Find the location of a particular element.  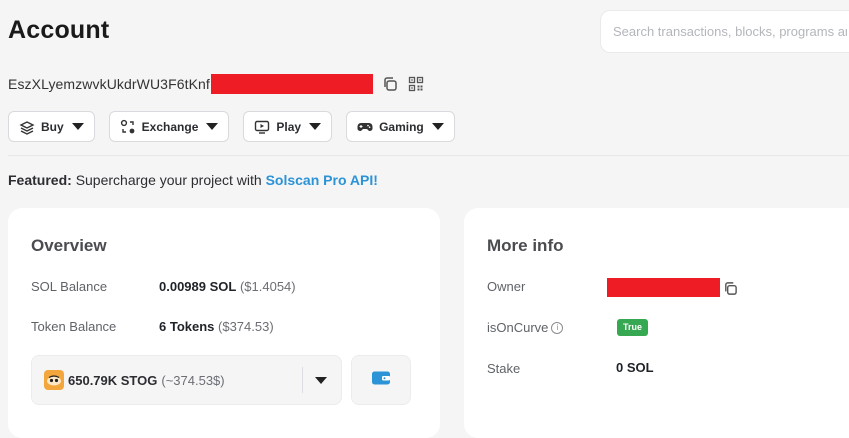

is-on-curve-badge: True is located at coordinates (633, 327).